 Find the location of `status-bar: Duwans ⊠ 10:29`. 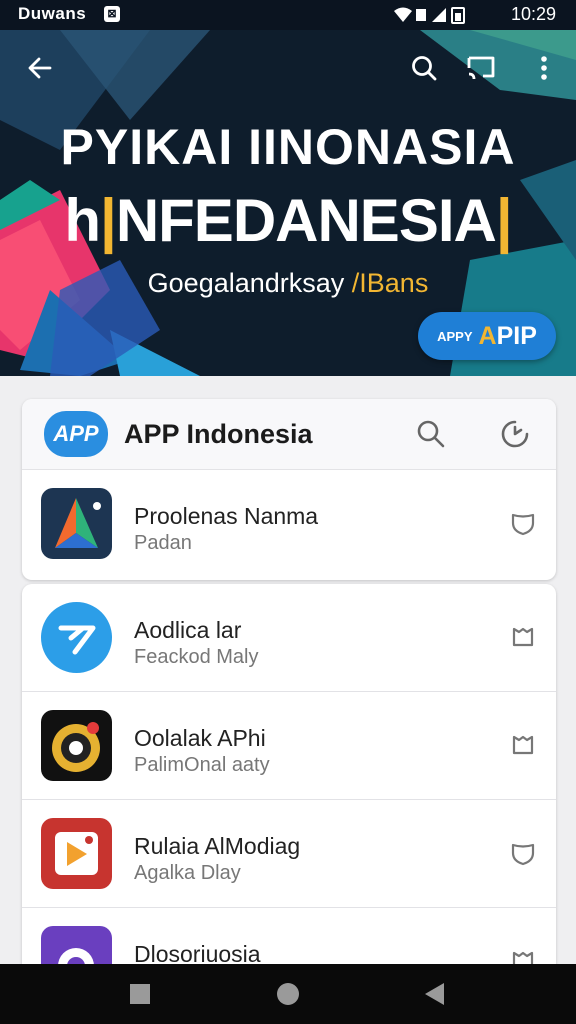

status-bar: Duwans ⊠ 10:29 is located at coordinates (288, 15).